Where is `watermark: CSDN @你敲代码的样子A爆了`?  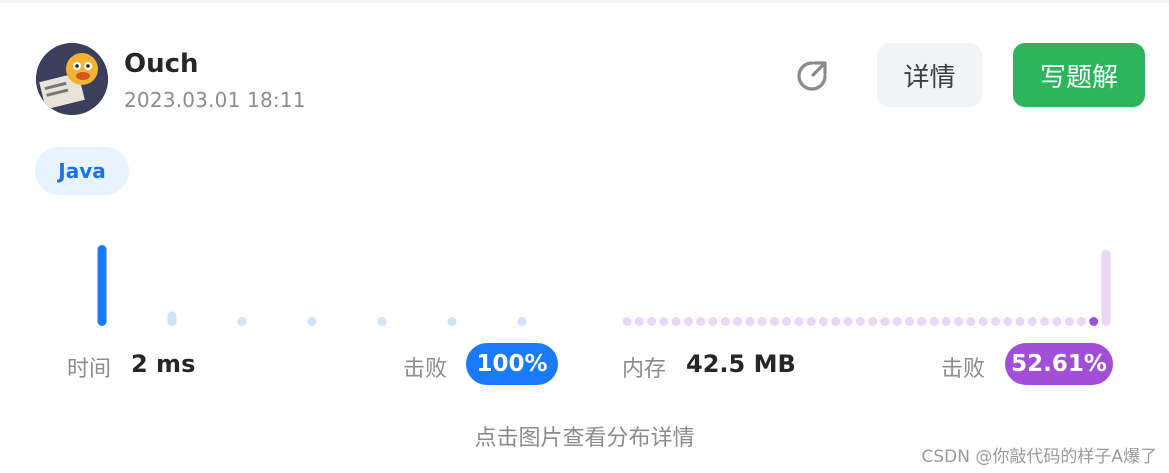
watermark: CSDN @你敲代码的样子A爆了 is located at coordinates (1039, 457).